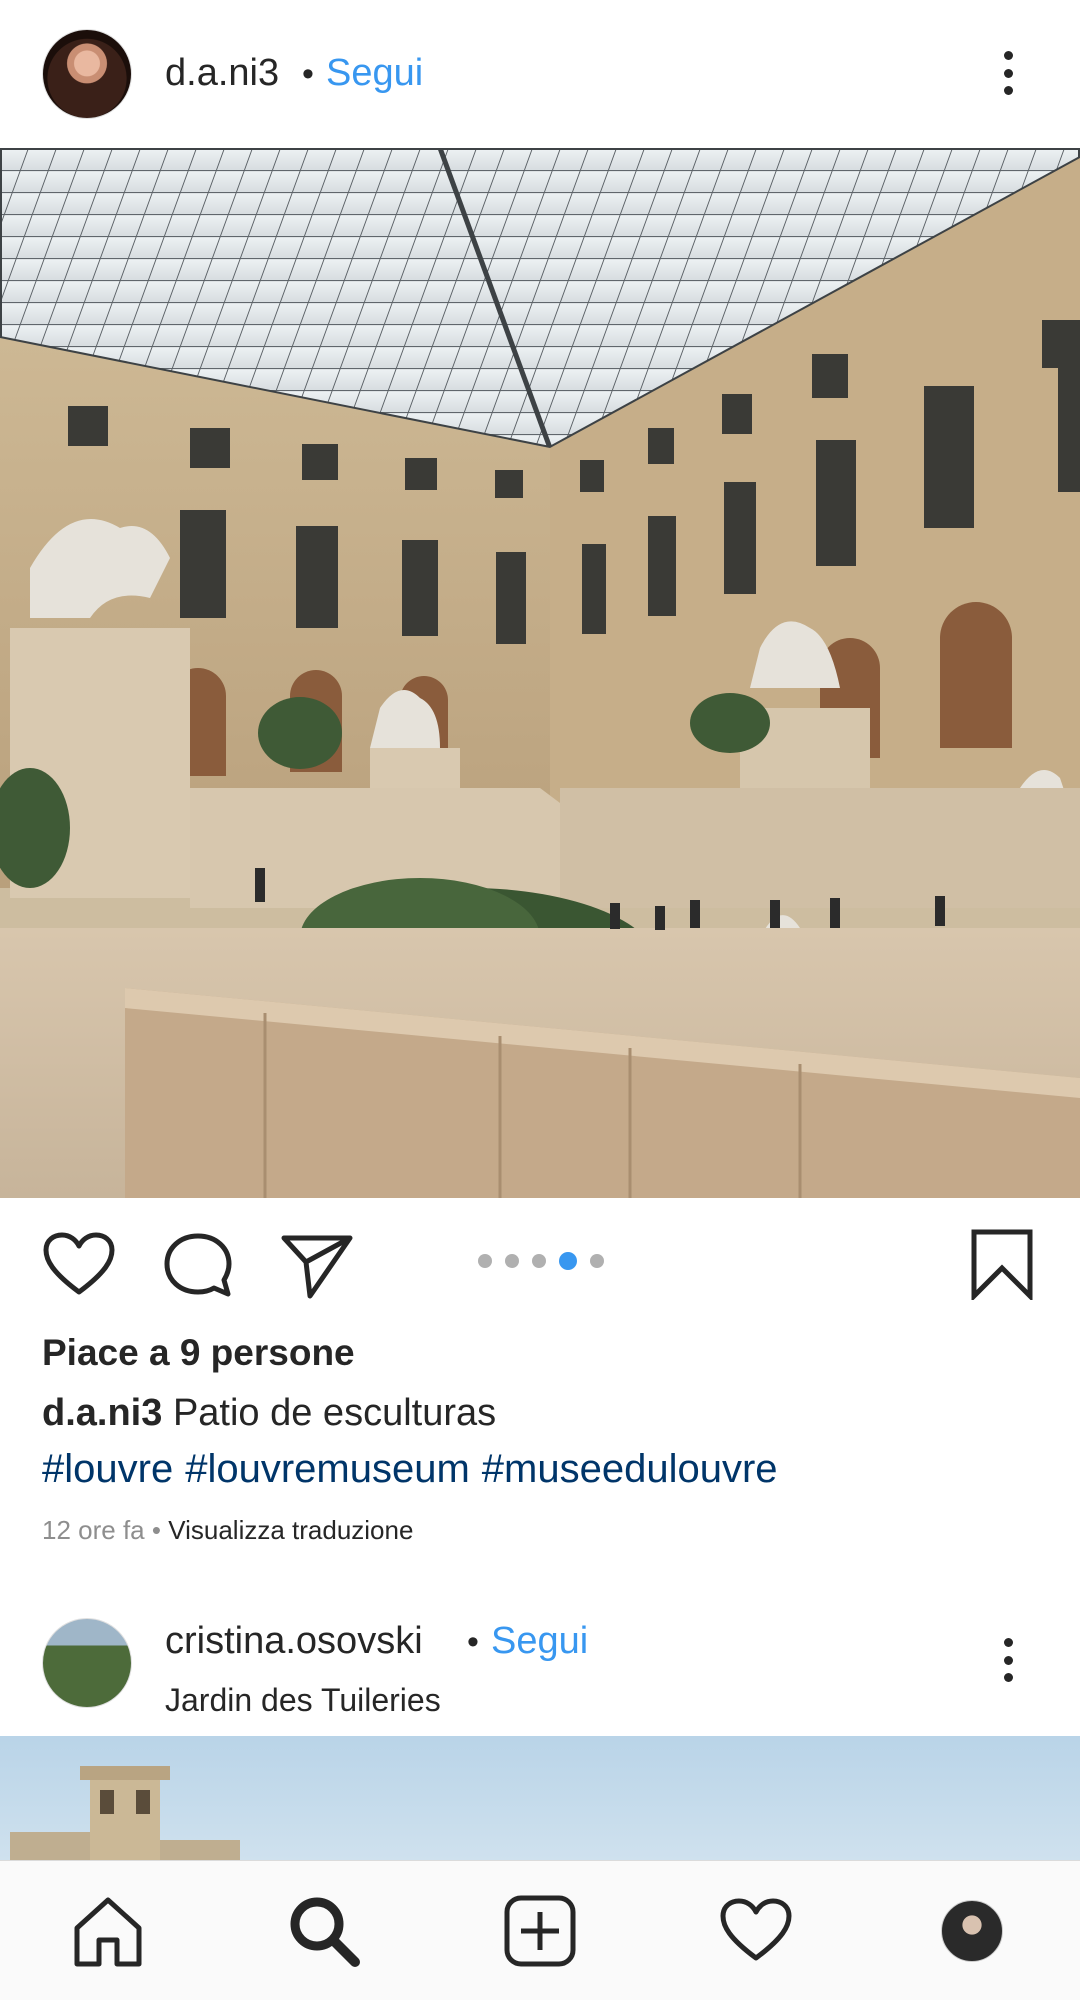 The image size is (1080, 2000). What do you see at coordinates (334, 1413) in the screenshot?
I see `caption-text: Patio de esculturas` at bounding box center [334, 1413].